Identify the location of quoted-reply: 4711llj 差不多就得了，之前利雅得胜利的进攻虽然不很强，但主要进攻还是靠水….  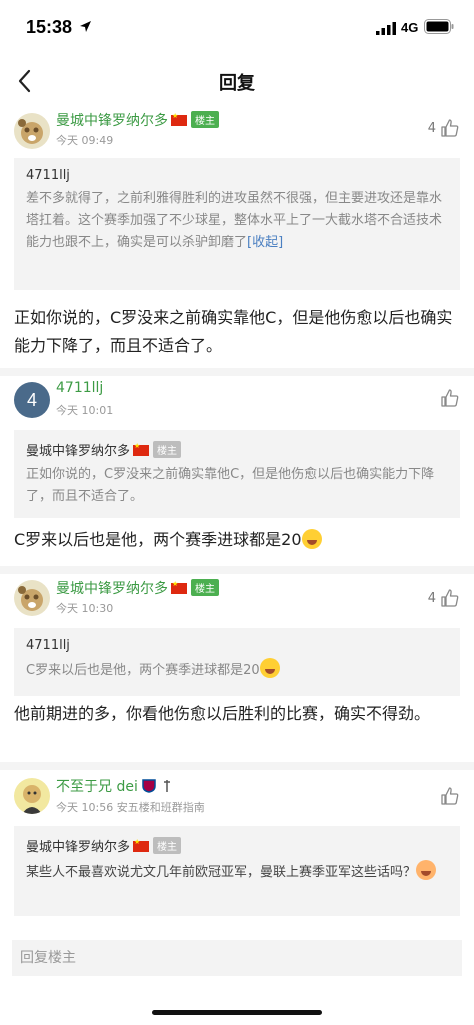
(237, 224).